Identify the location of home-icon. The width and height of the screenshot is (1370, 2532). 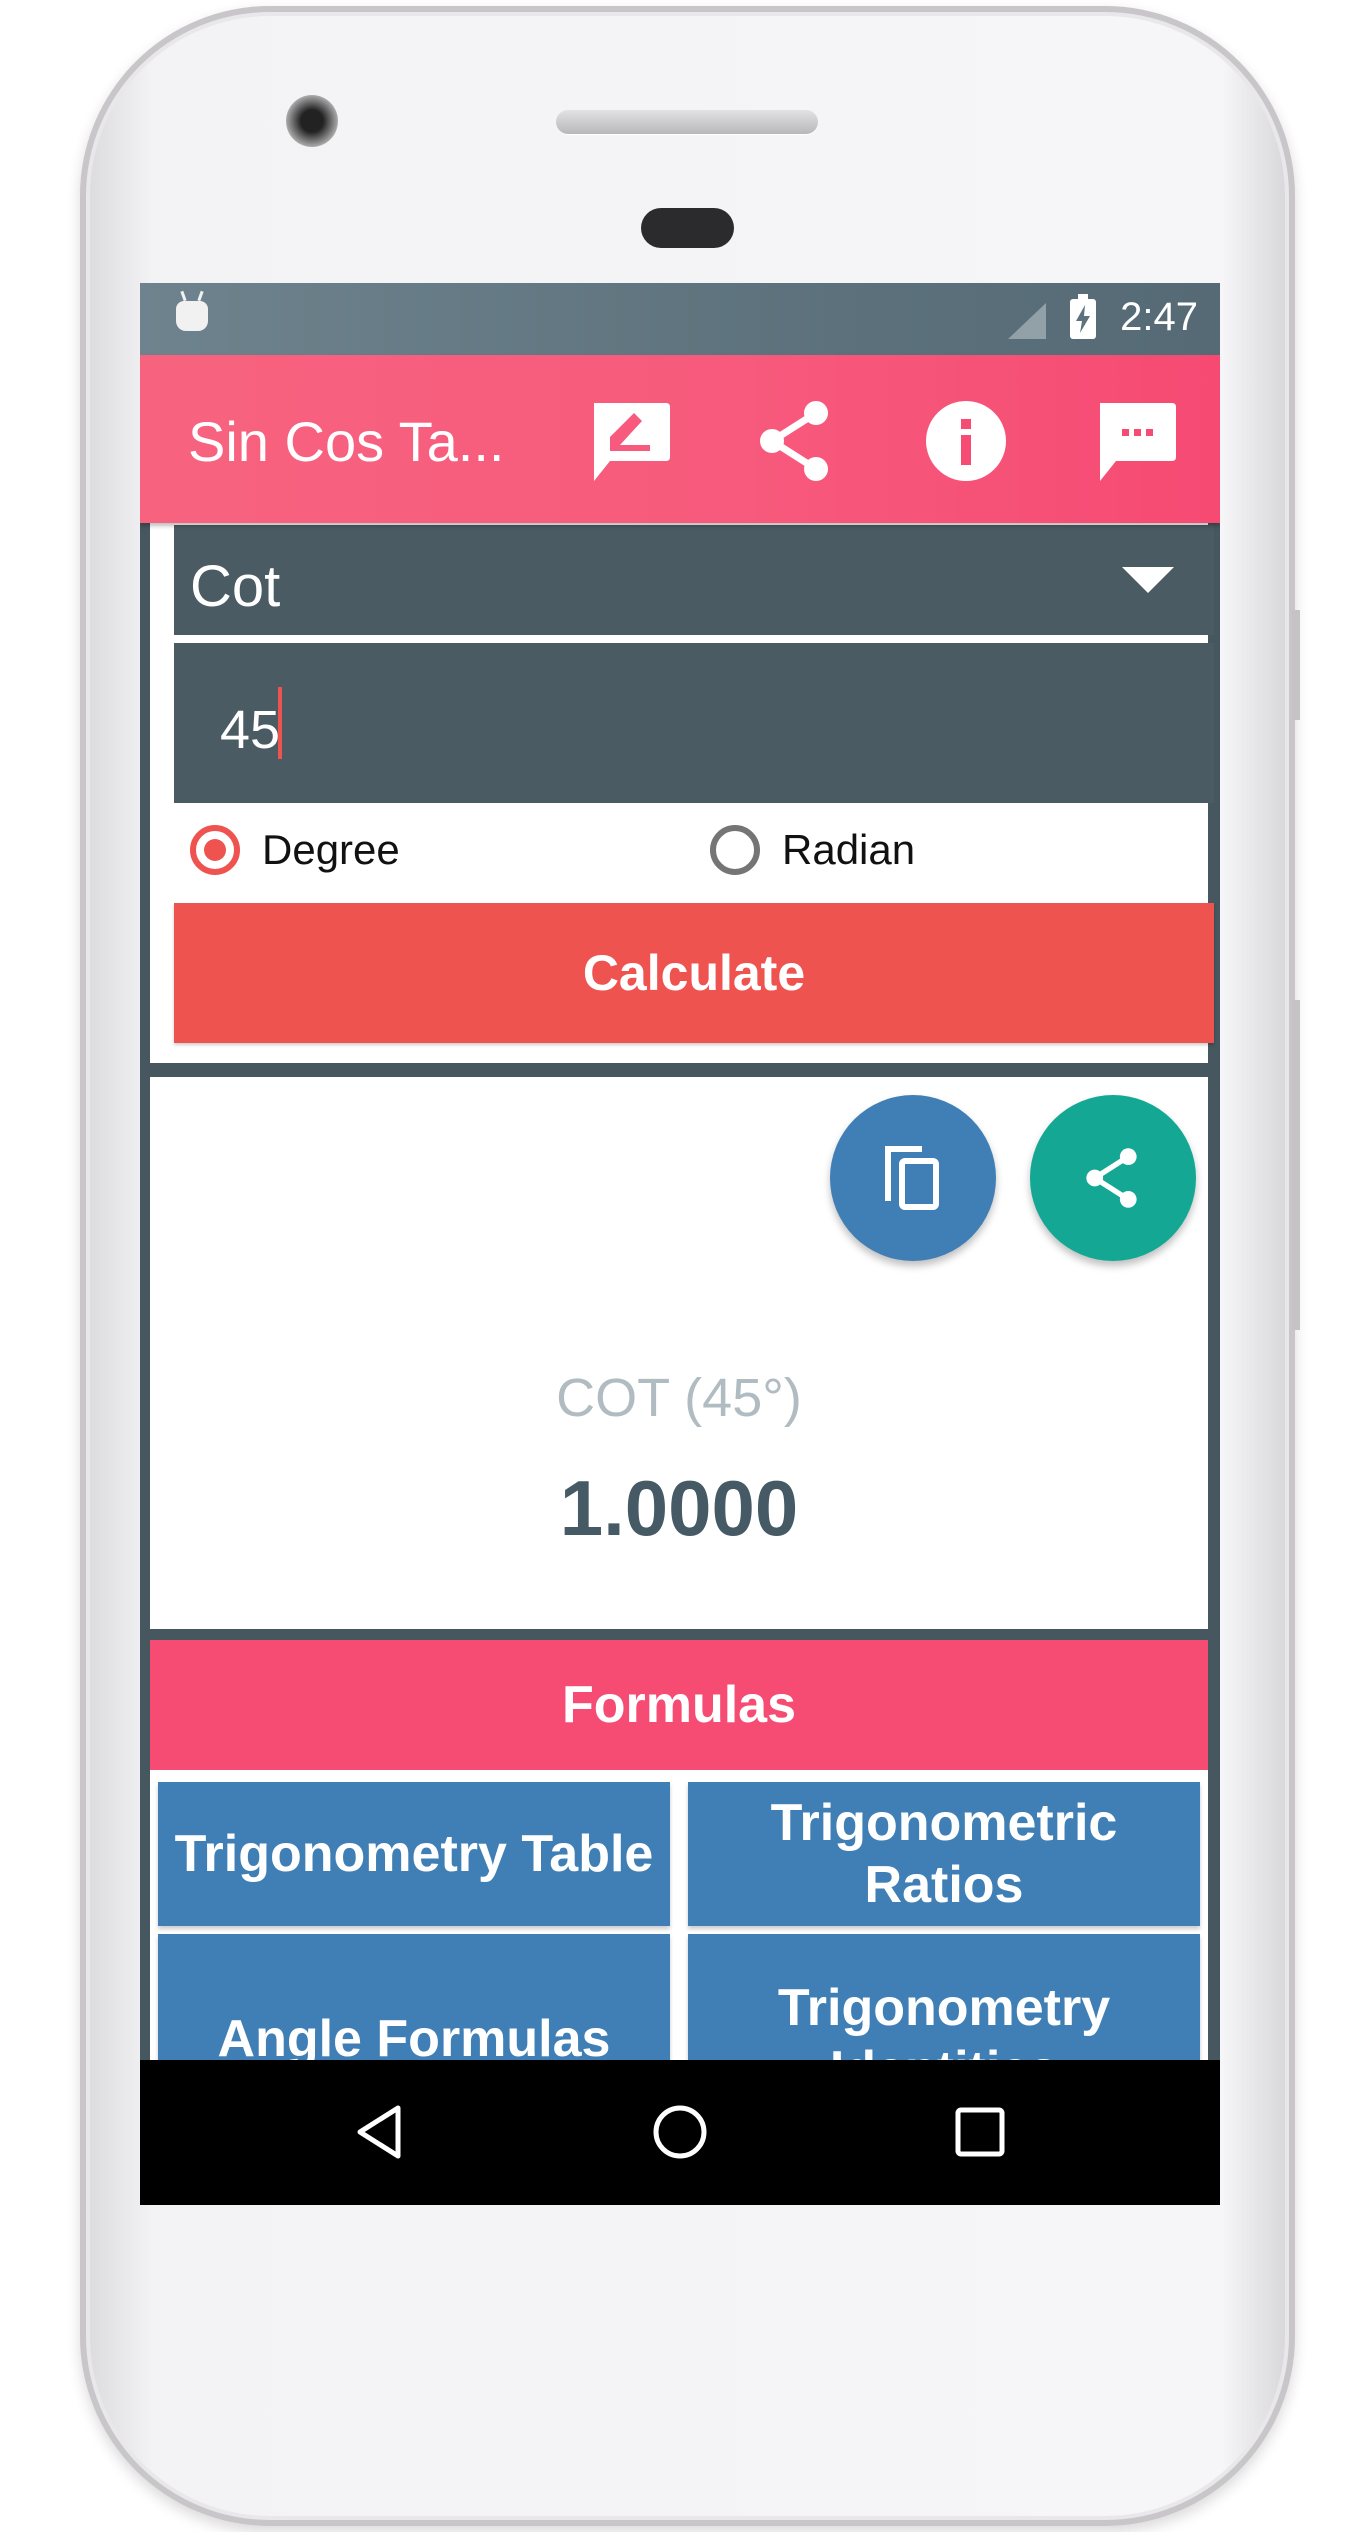
(680, 2134).